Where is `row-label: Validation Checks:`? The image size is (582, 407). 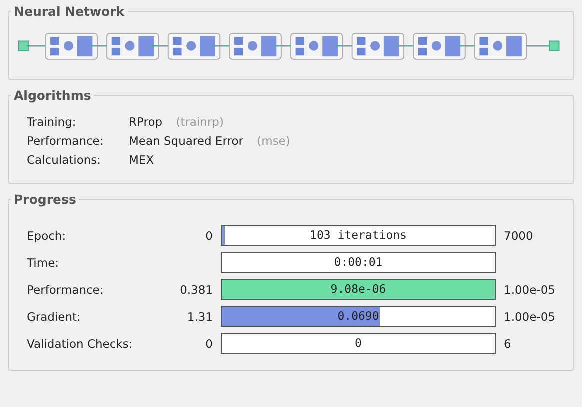 row-label: Validation Checks: is located at coordinates (80, 343).